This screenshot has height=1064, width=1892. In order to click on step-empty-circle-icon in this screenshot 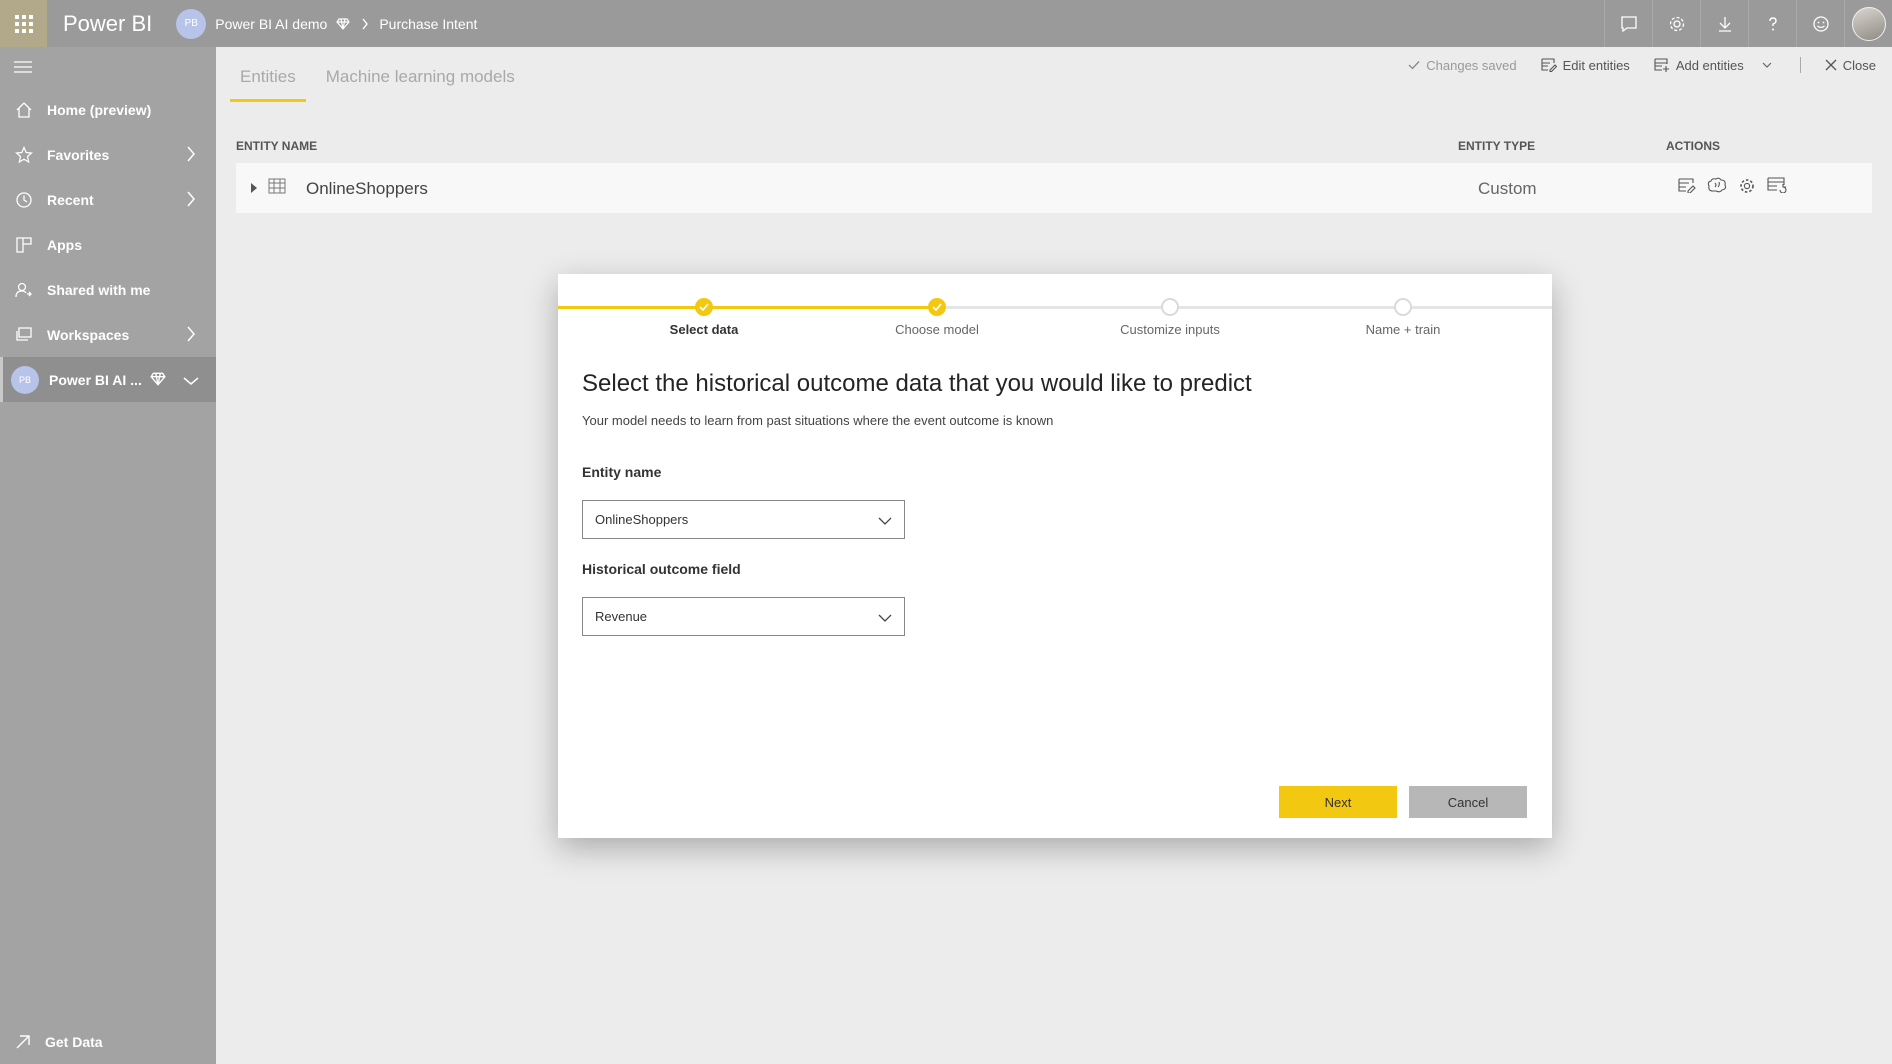, I will do `click(1170, 307)`.